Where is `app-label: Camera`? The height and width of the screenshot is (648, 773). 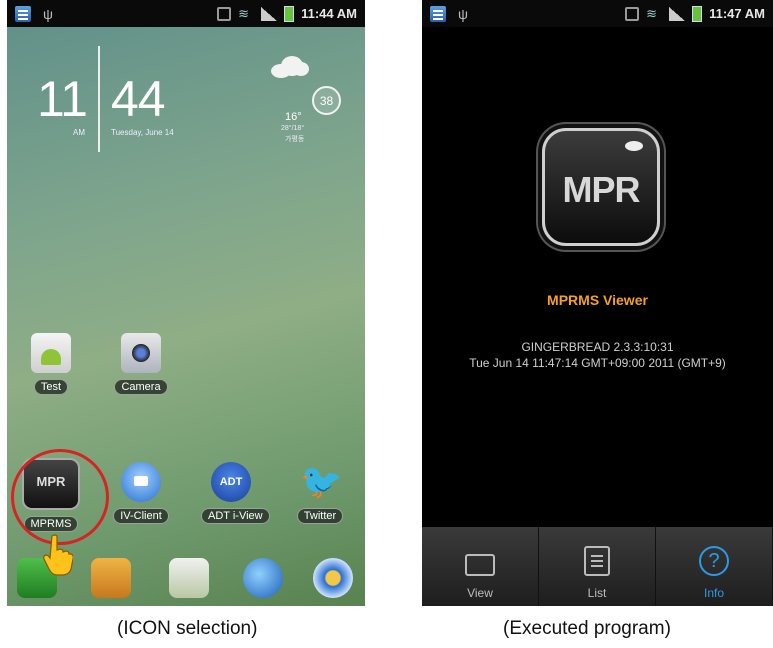 app-label: Camera is located at coordinates (141, 387).